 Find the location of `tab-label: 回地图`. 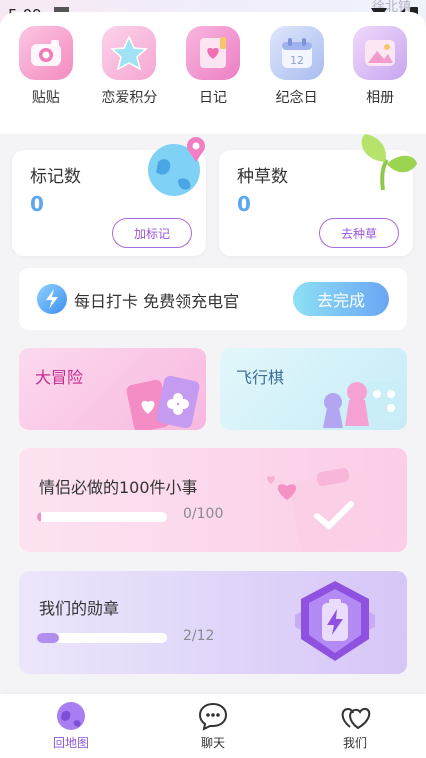

tab-label: 回地图 is located at coordinates (70, 743).